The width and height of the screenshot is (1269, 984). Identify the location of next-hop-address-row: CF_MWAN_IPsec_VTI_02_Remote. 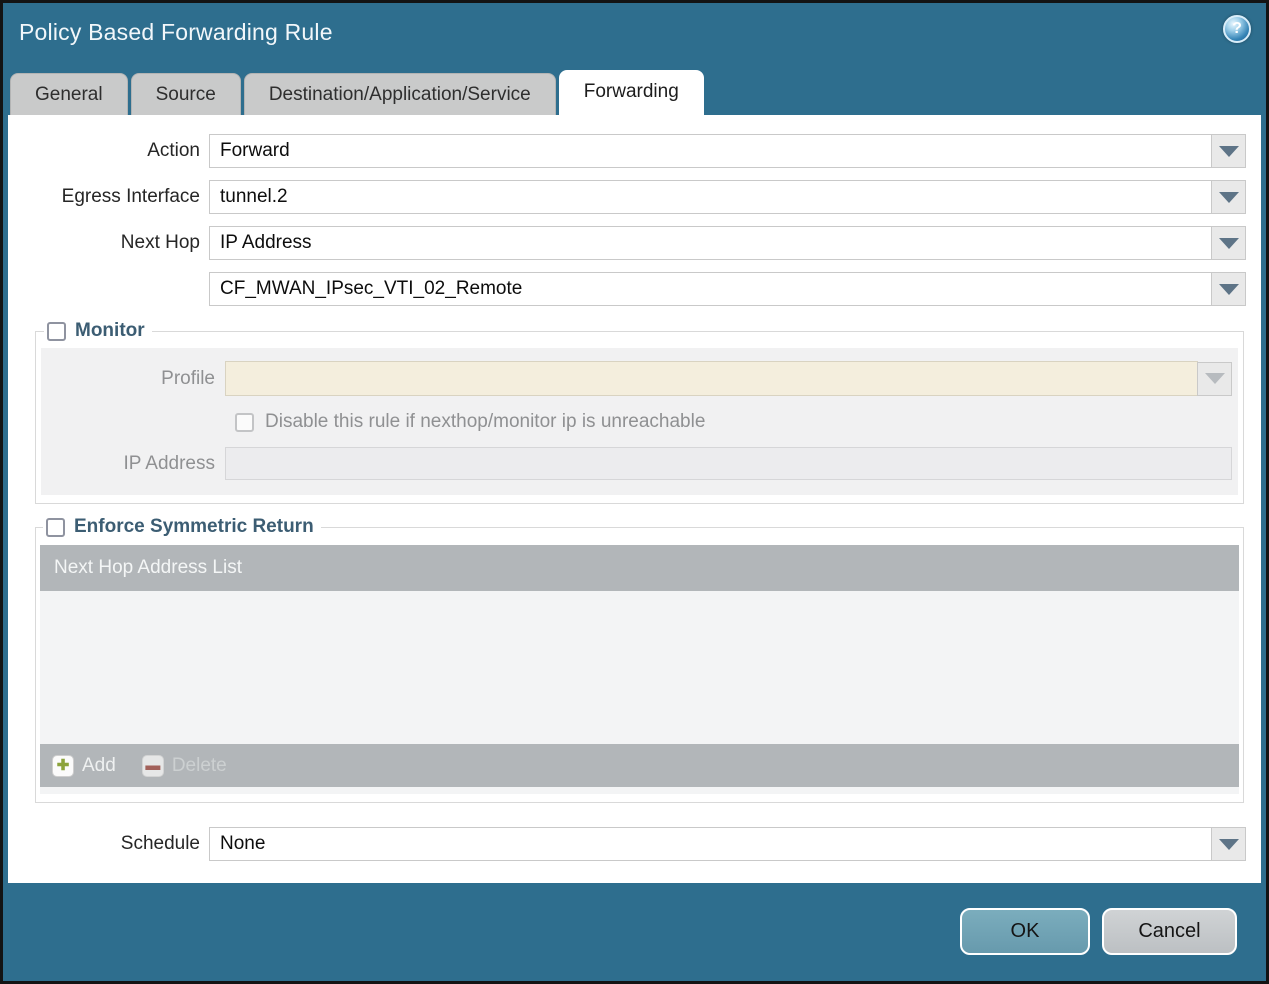
(627, 289).